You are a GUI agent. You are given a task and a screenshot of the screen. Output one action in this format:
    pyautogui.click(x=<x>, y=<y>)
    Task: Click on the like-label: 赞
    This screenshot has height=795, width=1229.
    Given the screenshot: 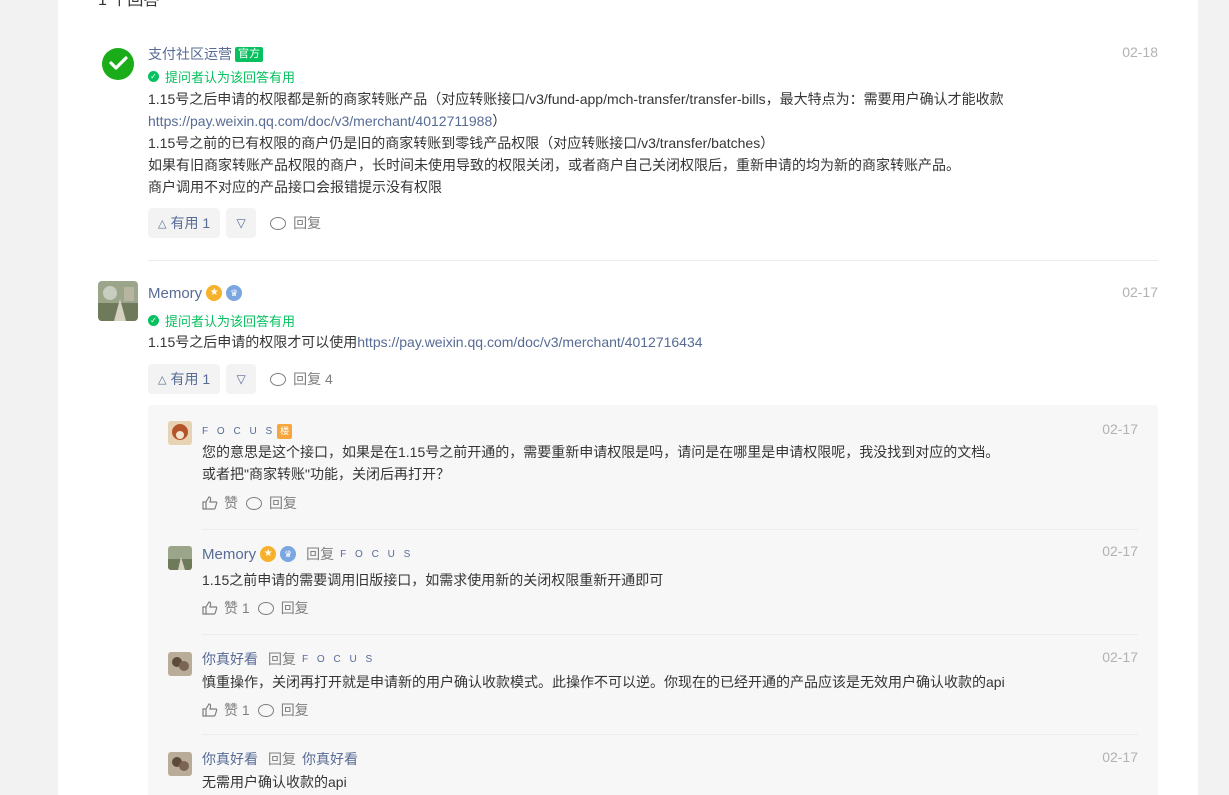 What is the action you would take?
    pyautogui.click(x=231, y=503)
    